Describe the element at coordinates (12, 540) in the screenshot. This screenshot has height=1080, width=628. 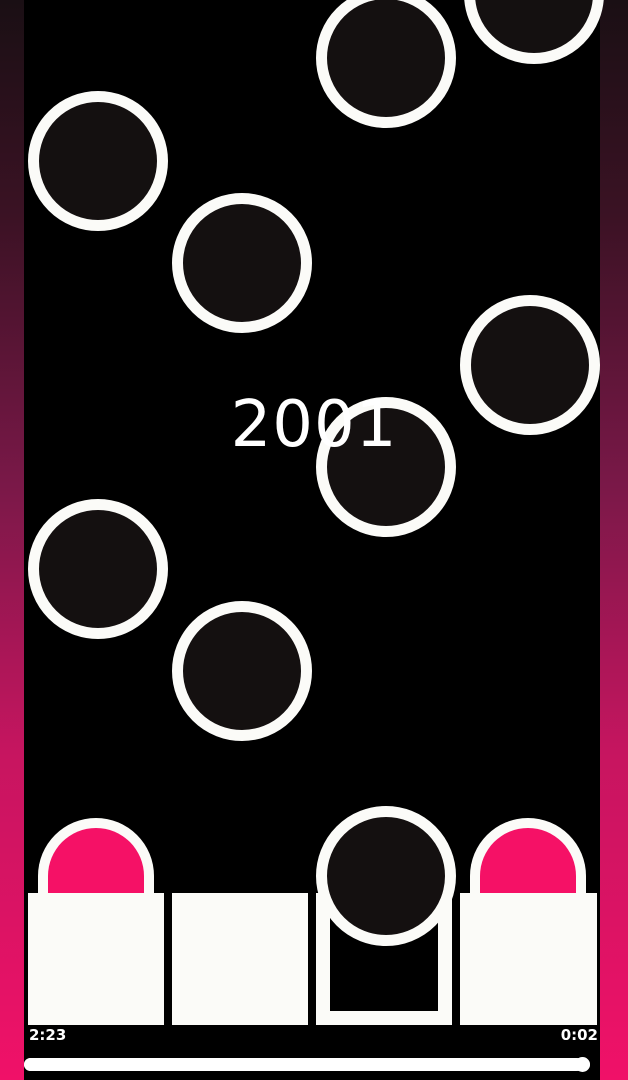
I see `left-gradient-border` at that location.